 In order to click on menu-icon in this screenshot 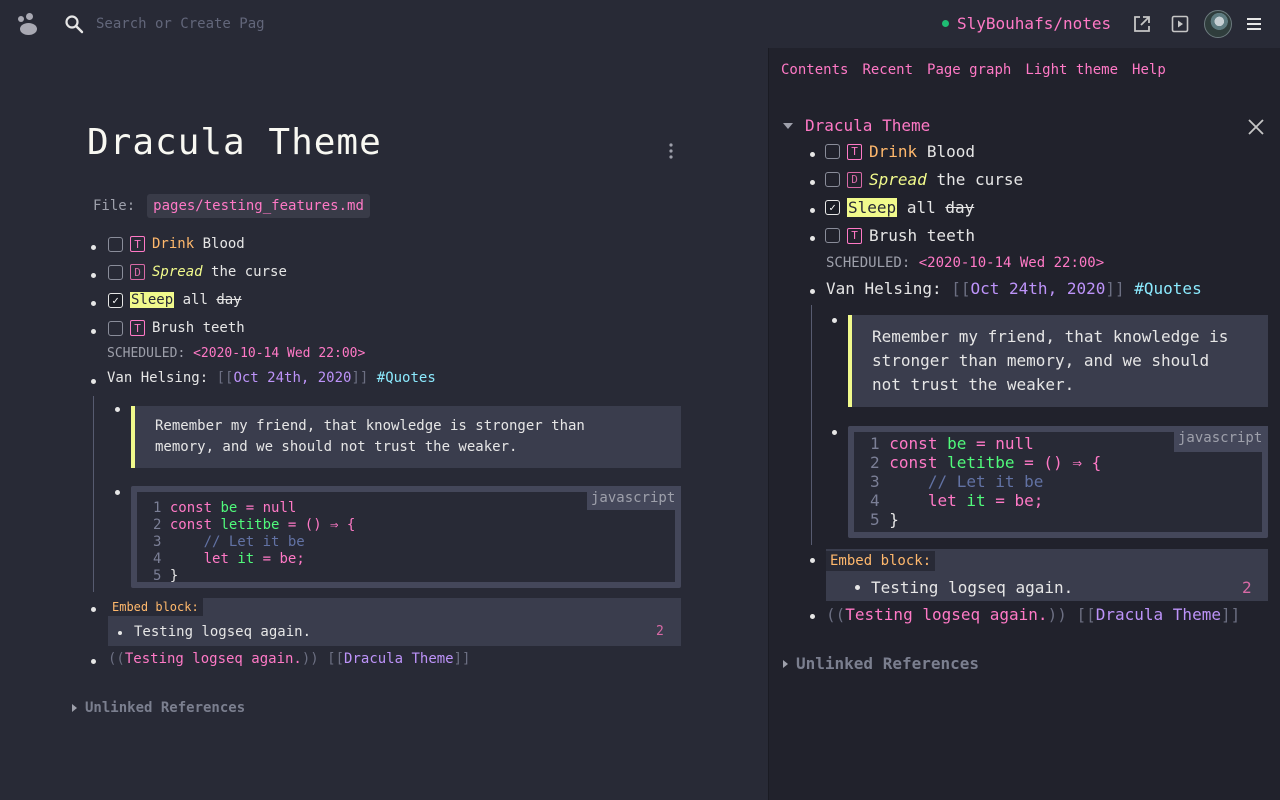, I will do `click(1254, 24)`.